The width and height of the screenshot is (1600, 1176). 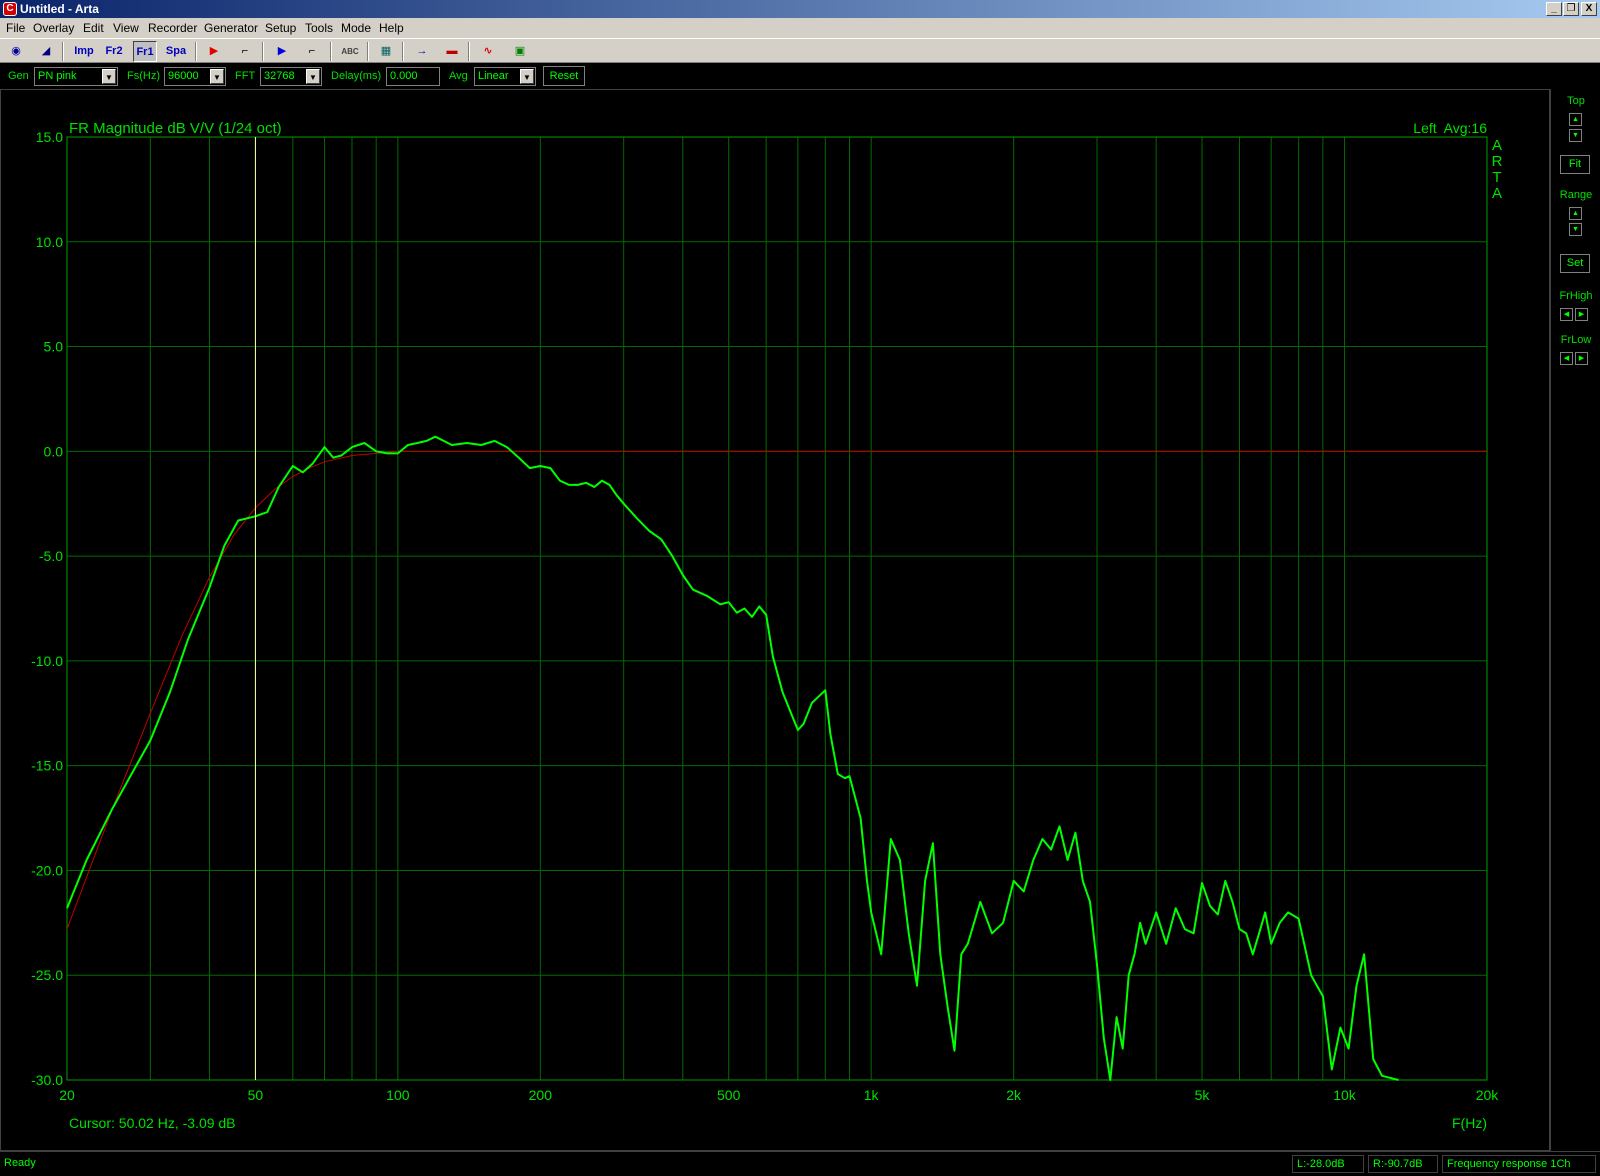 I want to click on reset-button: Reset, so click(x=564, y=76).